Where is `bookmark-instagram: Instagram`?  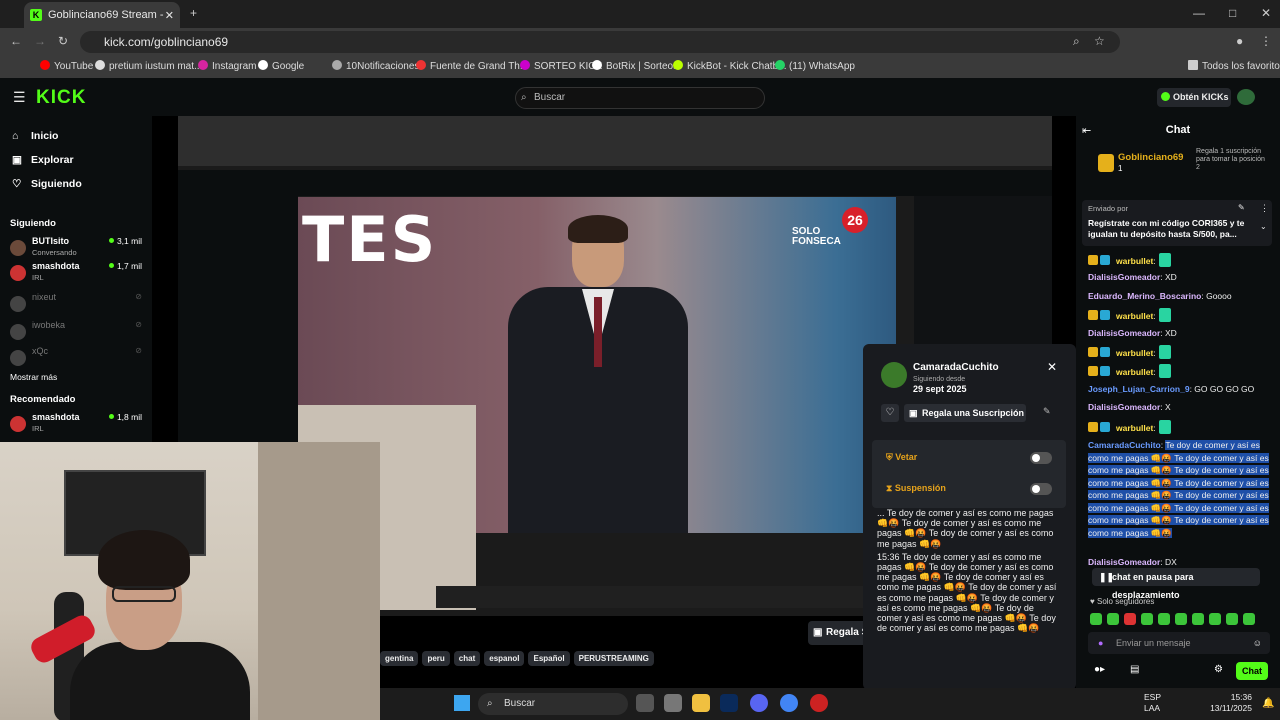
bookmark-instagram: Instagram is located at coordinates (227, 66).